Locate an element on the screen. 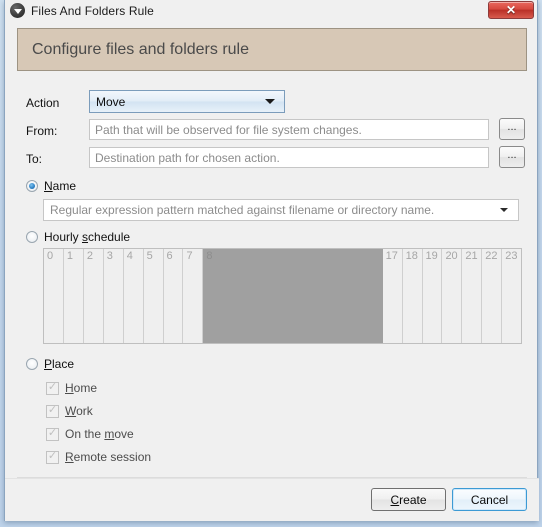 This screenshot has height=527, width=542. radio-place-indicator is located at coordinates (32, 364).